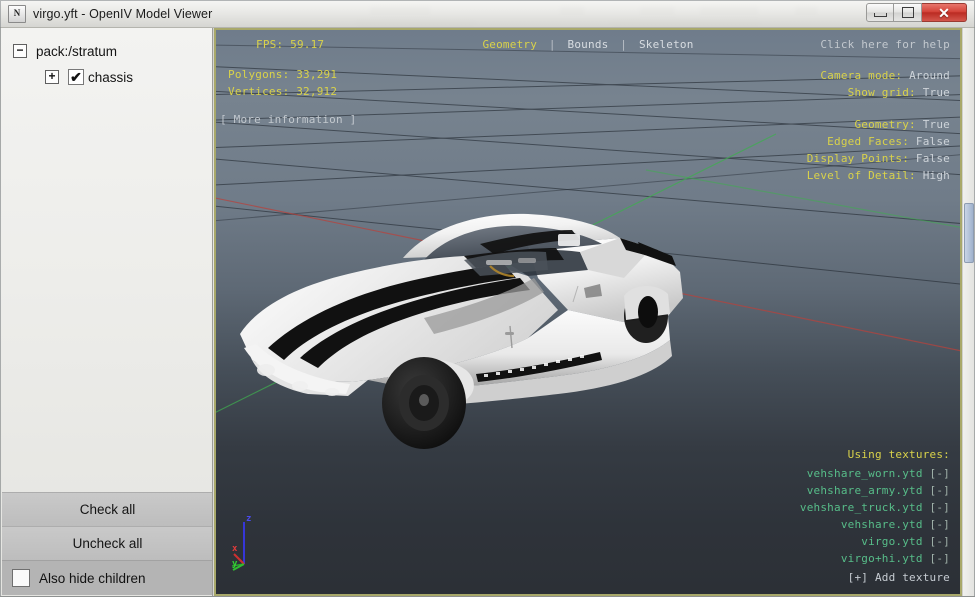  What do you see at coordinates (317, 91) in the screenshot?
I see `vertices-value: 32,912` at bounding box center [317, 91].